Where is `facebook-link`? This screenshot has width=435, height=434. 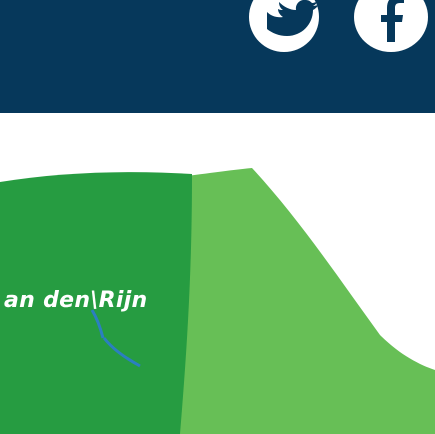
facebook-link is located at coordinates (391, 26).